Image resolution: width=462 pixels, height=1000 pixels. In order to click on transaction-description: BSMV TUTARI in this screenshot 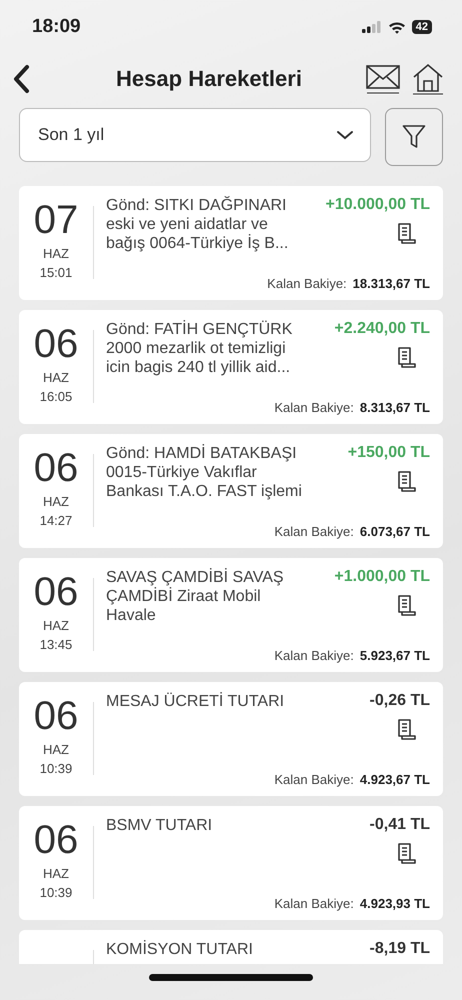, I will do `click(159, 826)`.